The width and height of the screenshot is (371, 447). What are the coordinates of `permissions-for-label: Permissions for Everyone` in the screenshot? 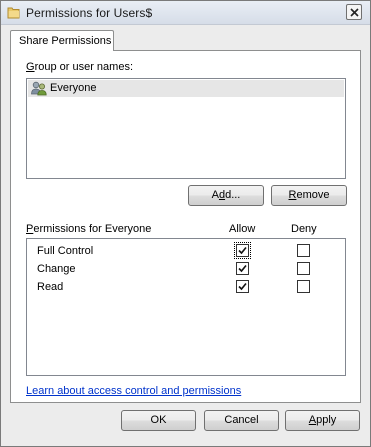 It's located at (89, 229).